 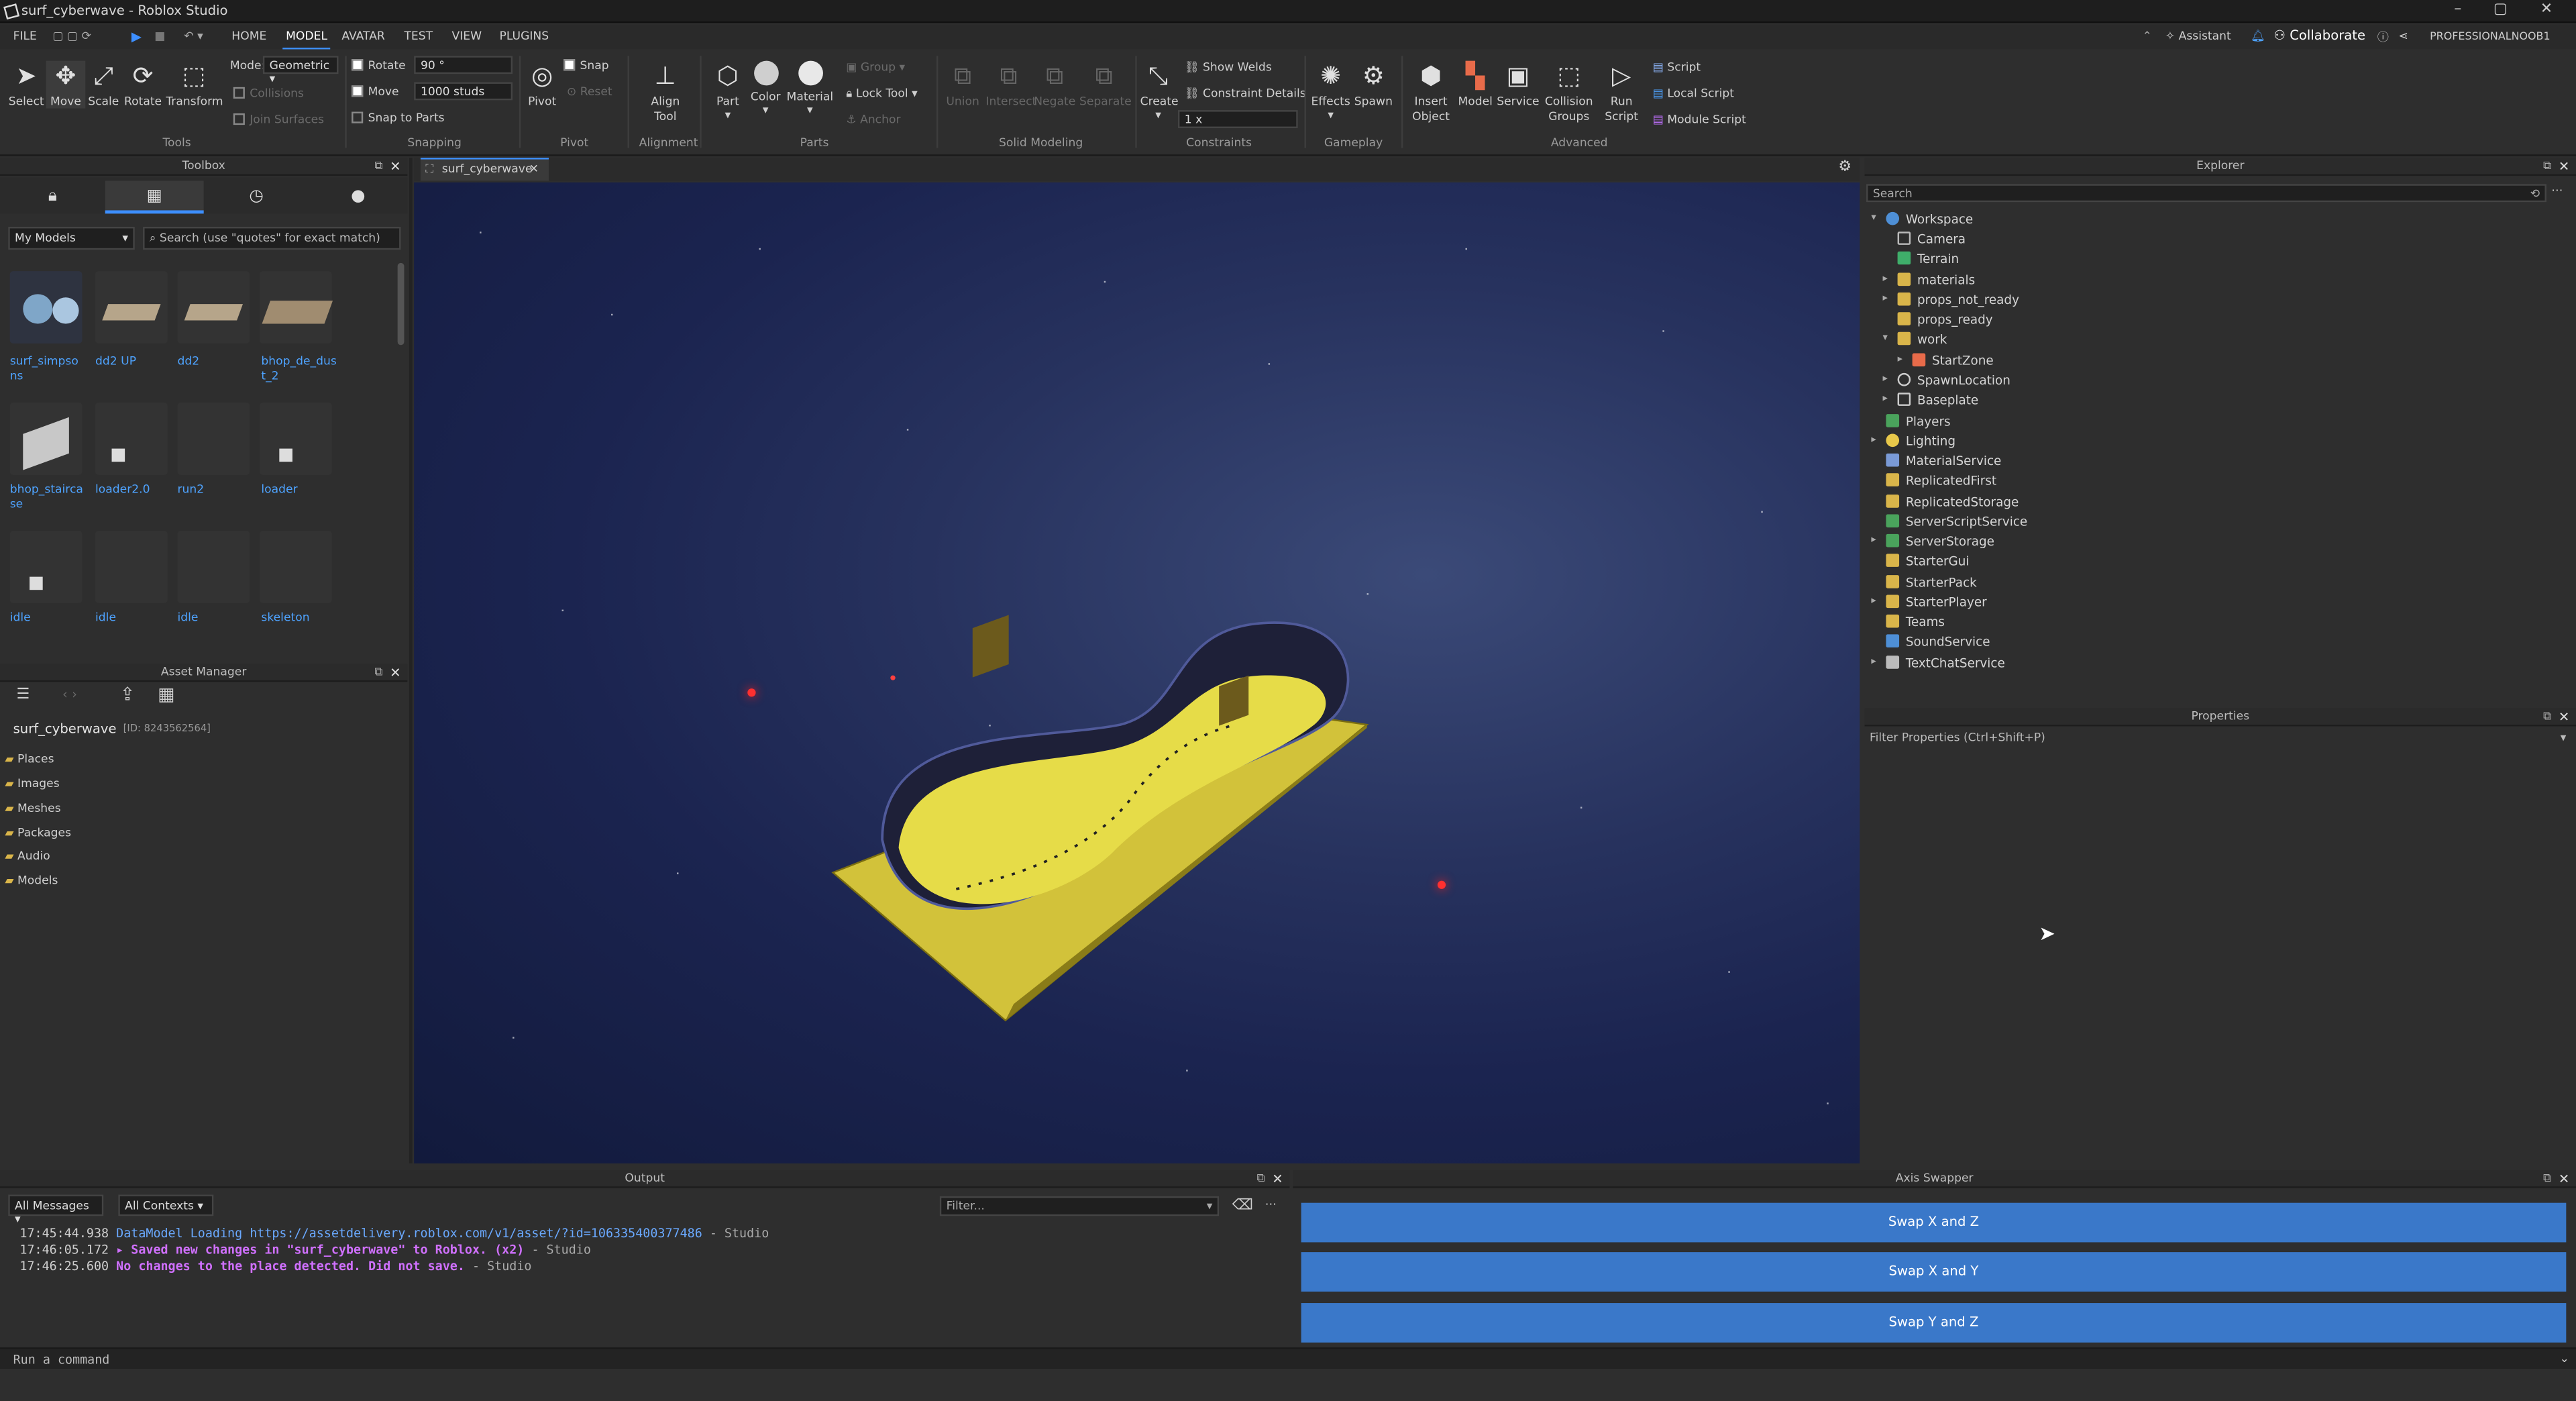 I want to click on transform-tool: ⬚ Transform, so click(x=194, y=85).